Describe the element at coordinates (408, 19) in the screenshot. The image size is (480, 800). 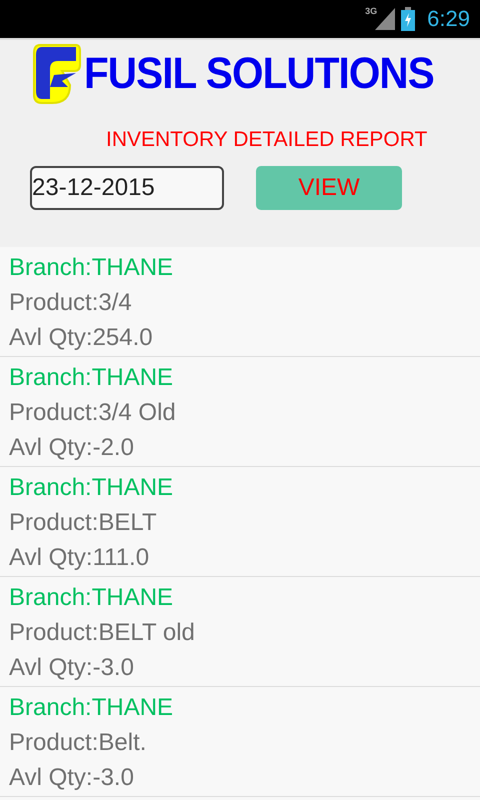
I see `battery-icon` at that location.